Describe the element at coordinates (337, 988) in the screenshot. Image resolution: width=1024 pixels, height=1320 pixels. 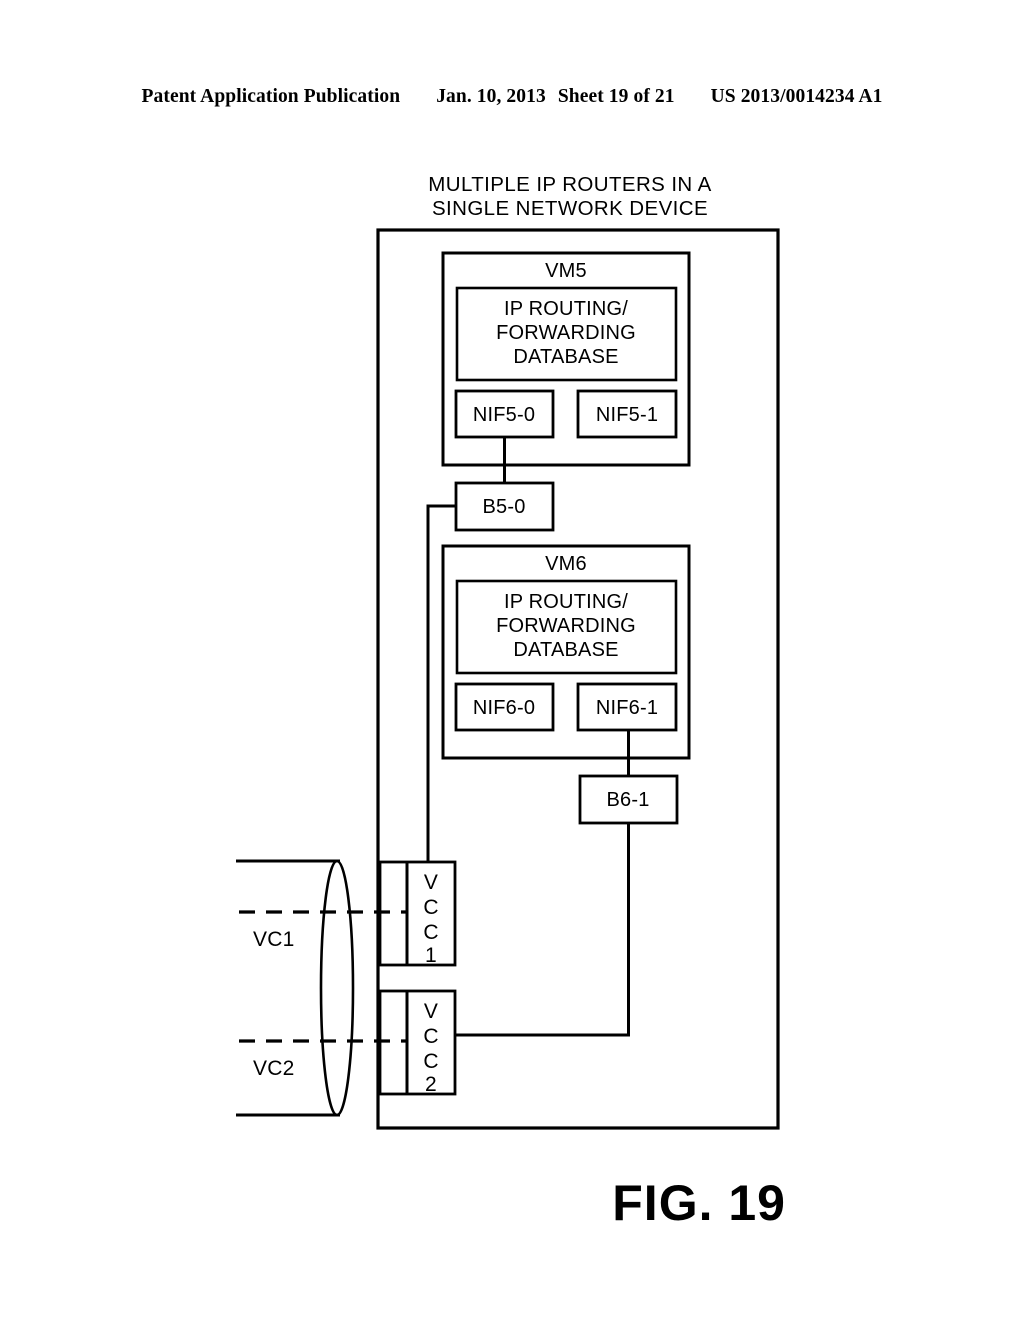
I see `pipe-cross-section-ellipse` at that location.